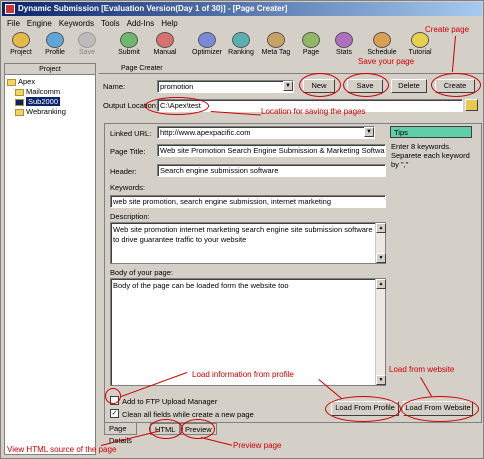 This screenshot has width=484, height=459. Describe the element at coordinates (113, 396) in the screenshot. I see `annotation-circle-ftp` at that location.